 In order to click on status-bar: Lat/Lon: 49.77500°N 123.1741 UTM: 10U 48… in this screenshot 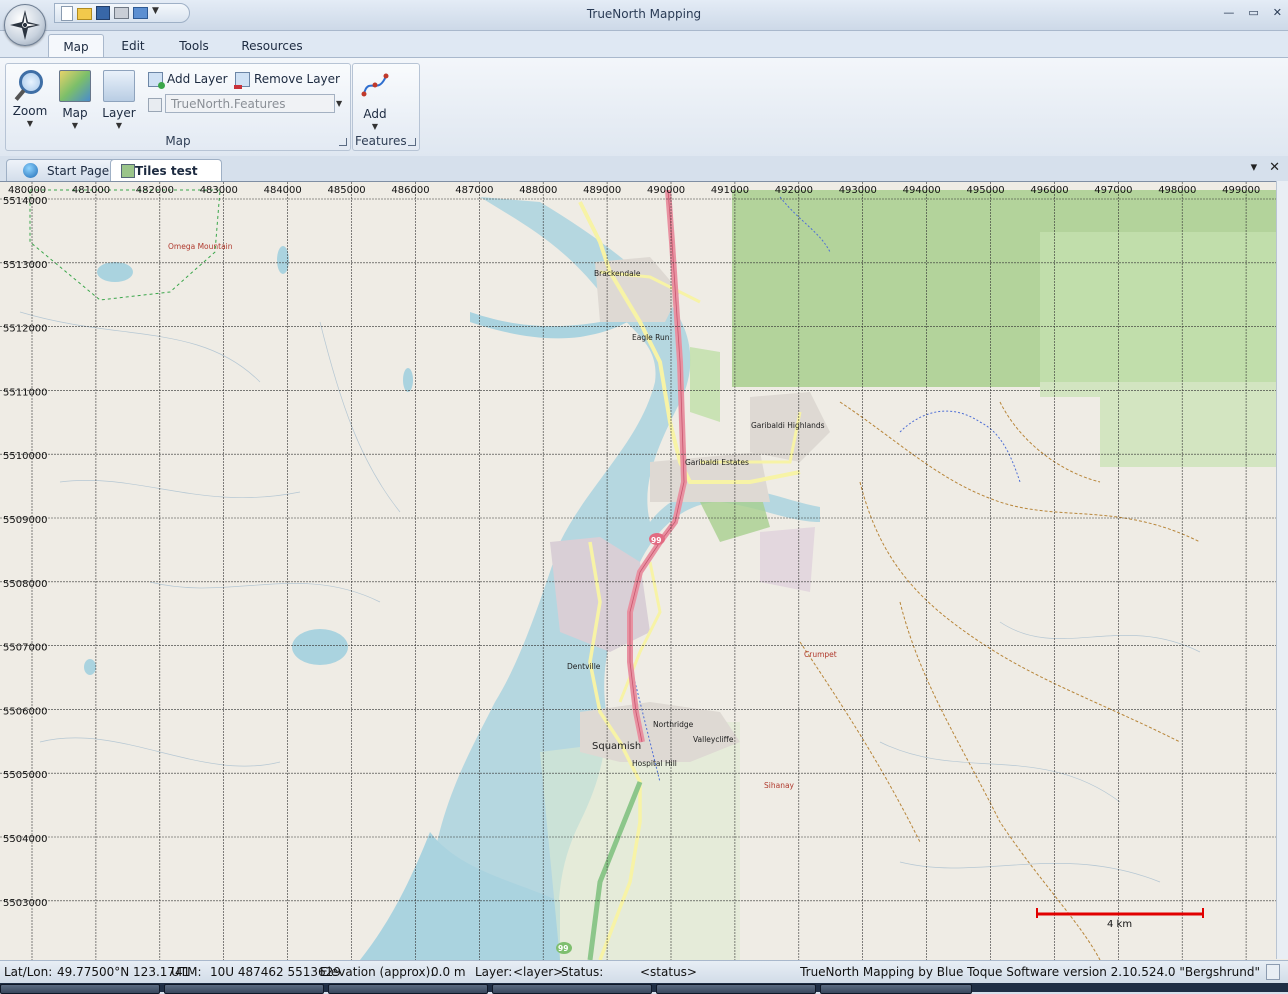, I will do `click(644, 971)`.